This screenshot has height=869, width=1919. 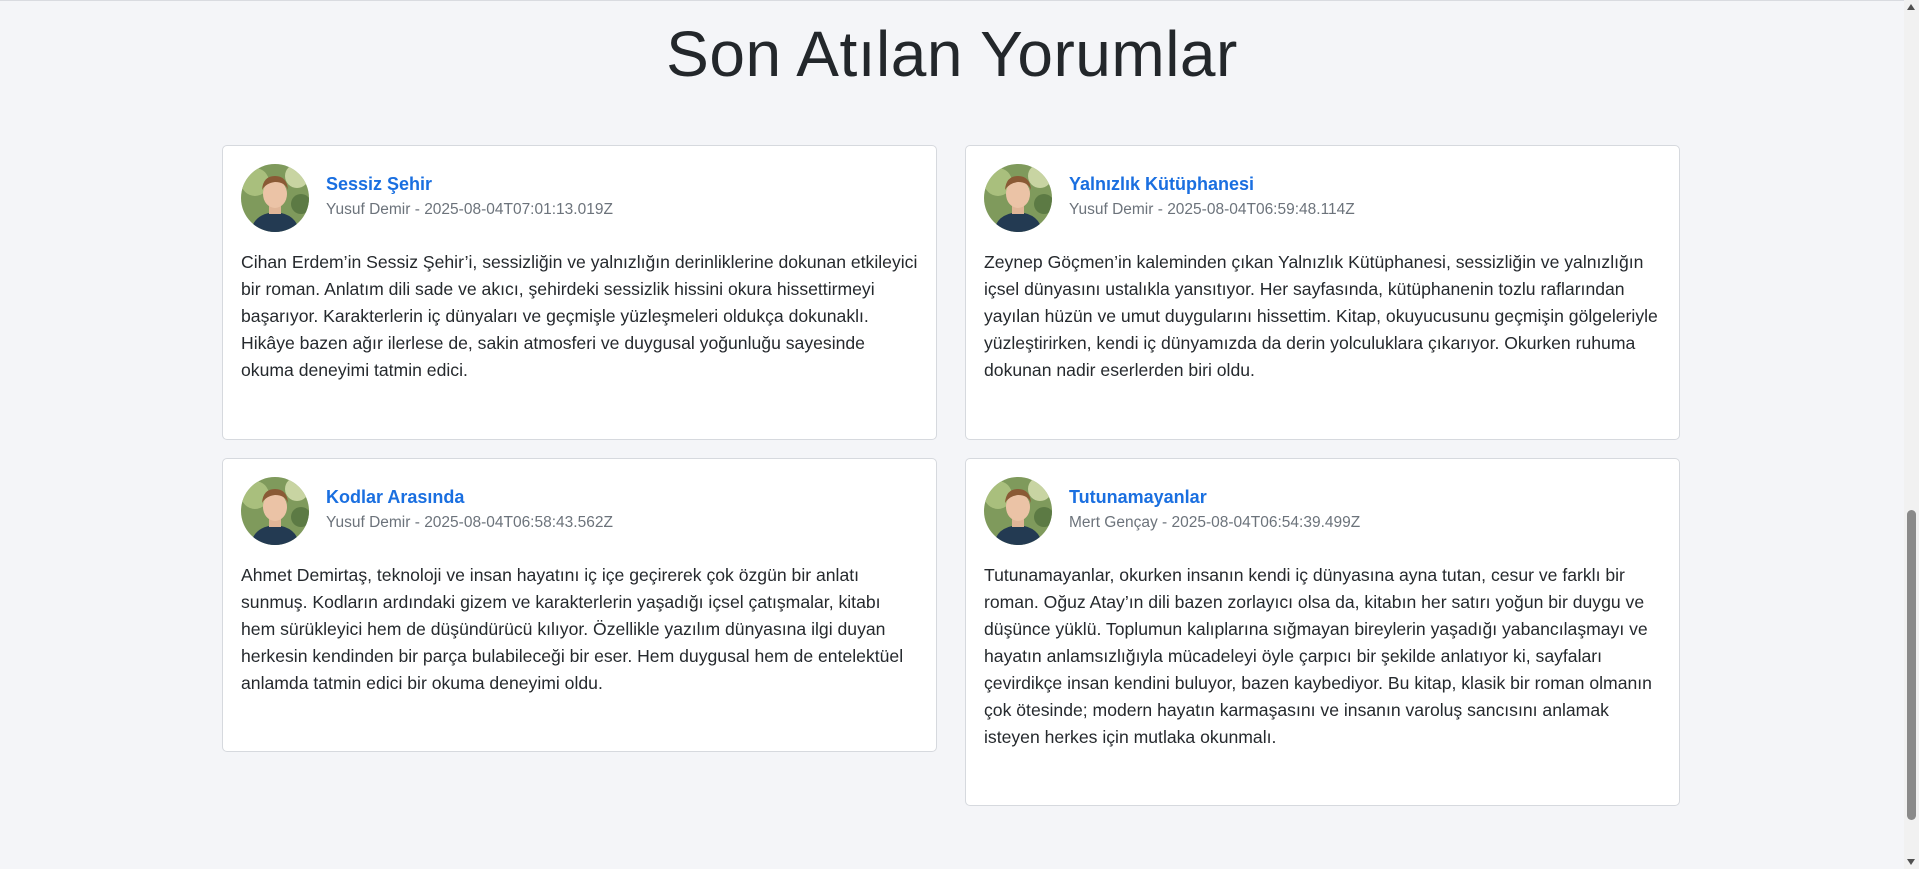 What do you see at coordinates (1212, 209) in the screenshot?
I see `review-meta: Yusuf Demir - 2025-08-04T06:59:48.114Z` at bounding box center [1212, 209].